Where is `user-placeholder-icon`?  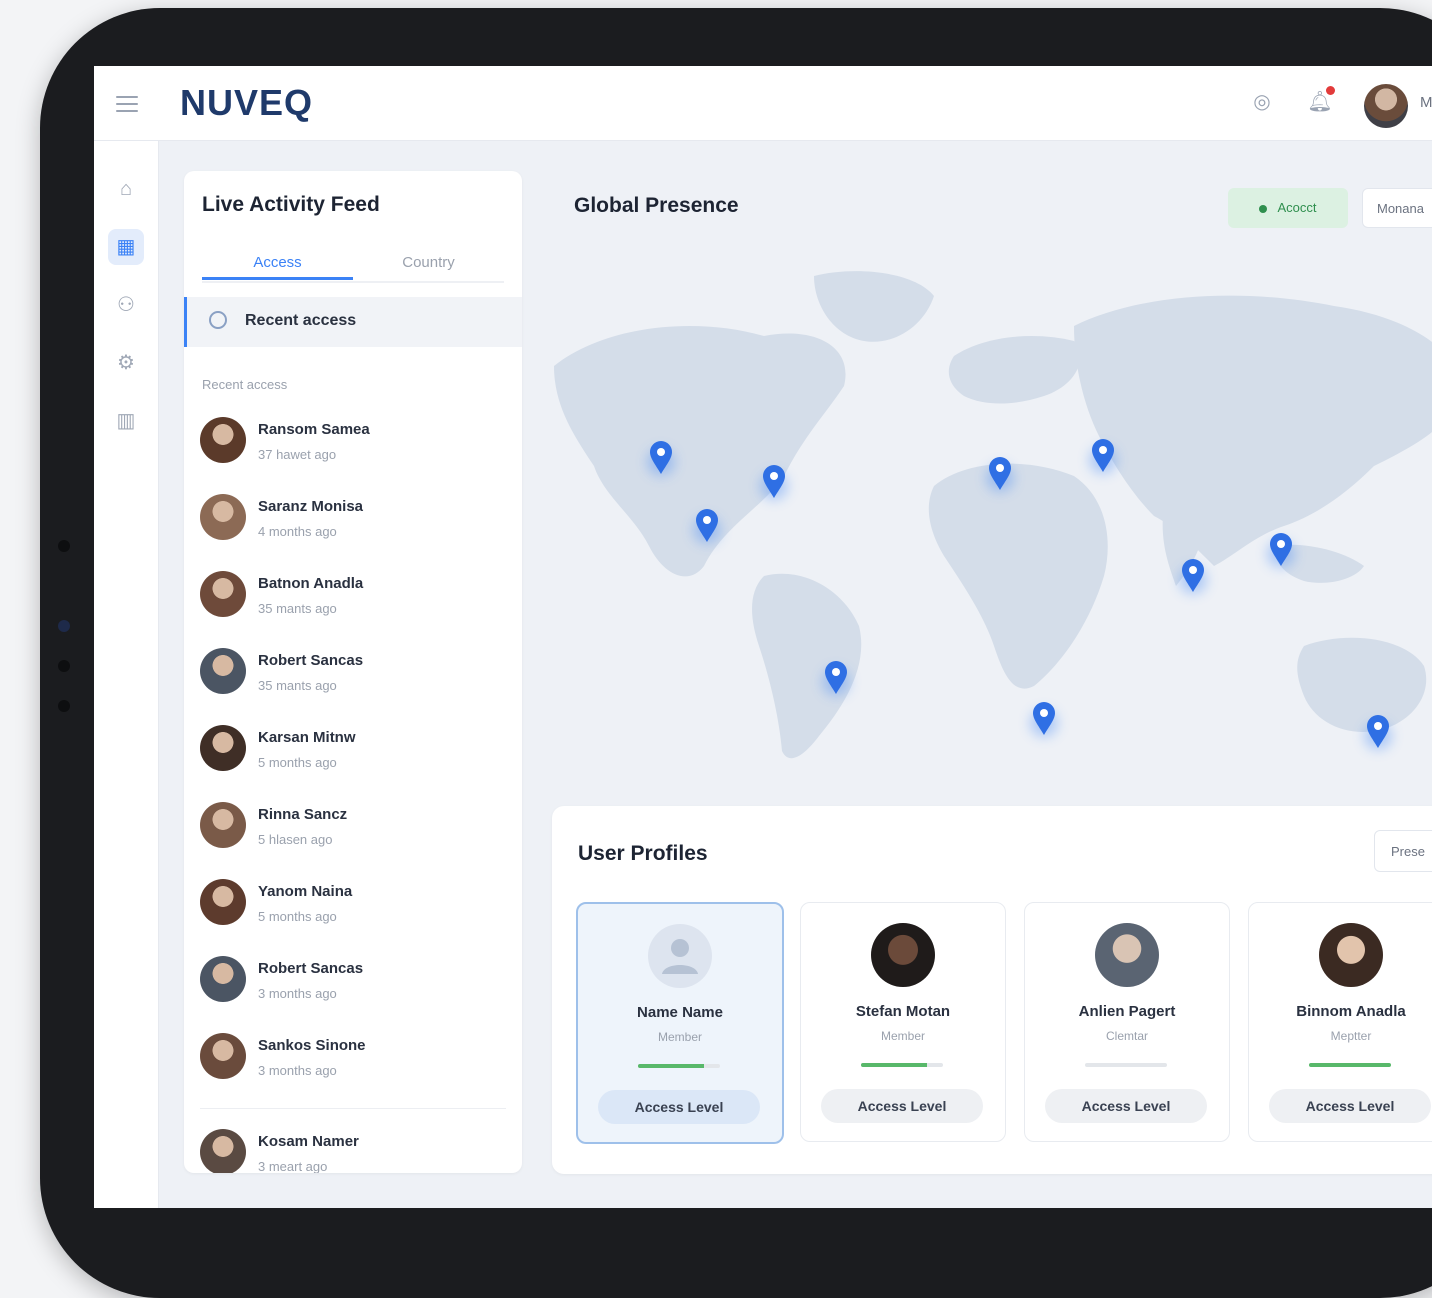 user-placeholder-icon is located at coordinates (680, 956).